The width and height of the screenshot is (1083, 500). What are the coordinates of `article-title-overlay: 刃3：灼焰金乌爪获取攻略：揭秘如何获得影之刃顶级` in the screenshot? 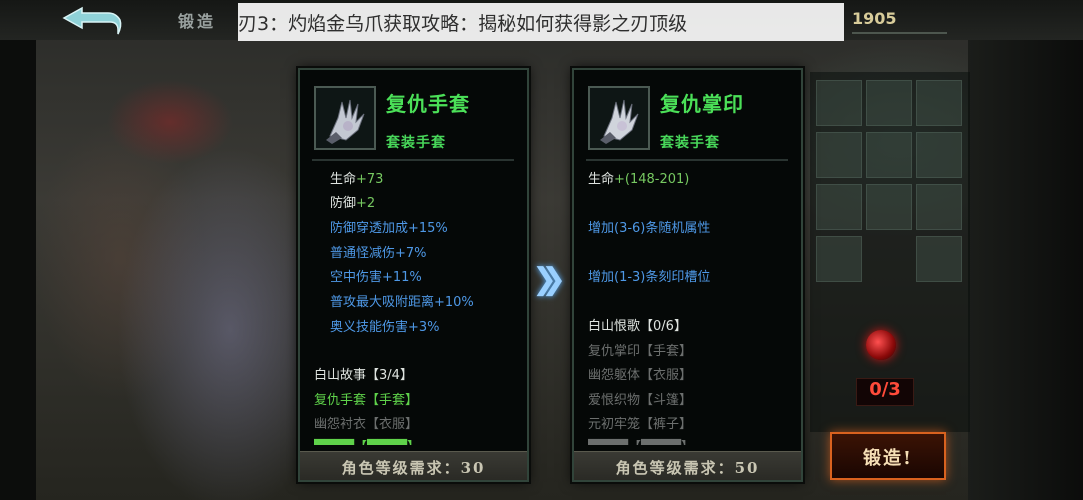 It's located at (541, 22).